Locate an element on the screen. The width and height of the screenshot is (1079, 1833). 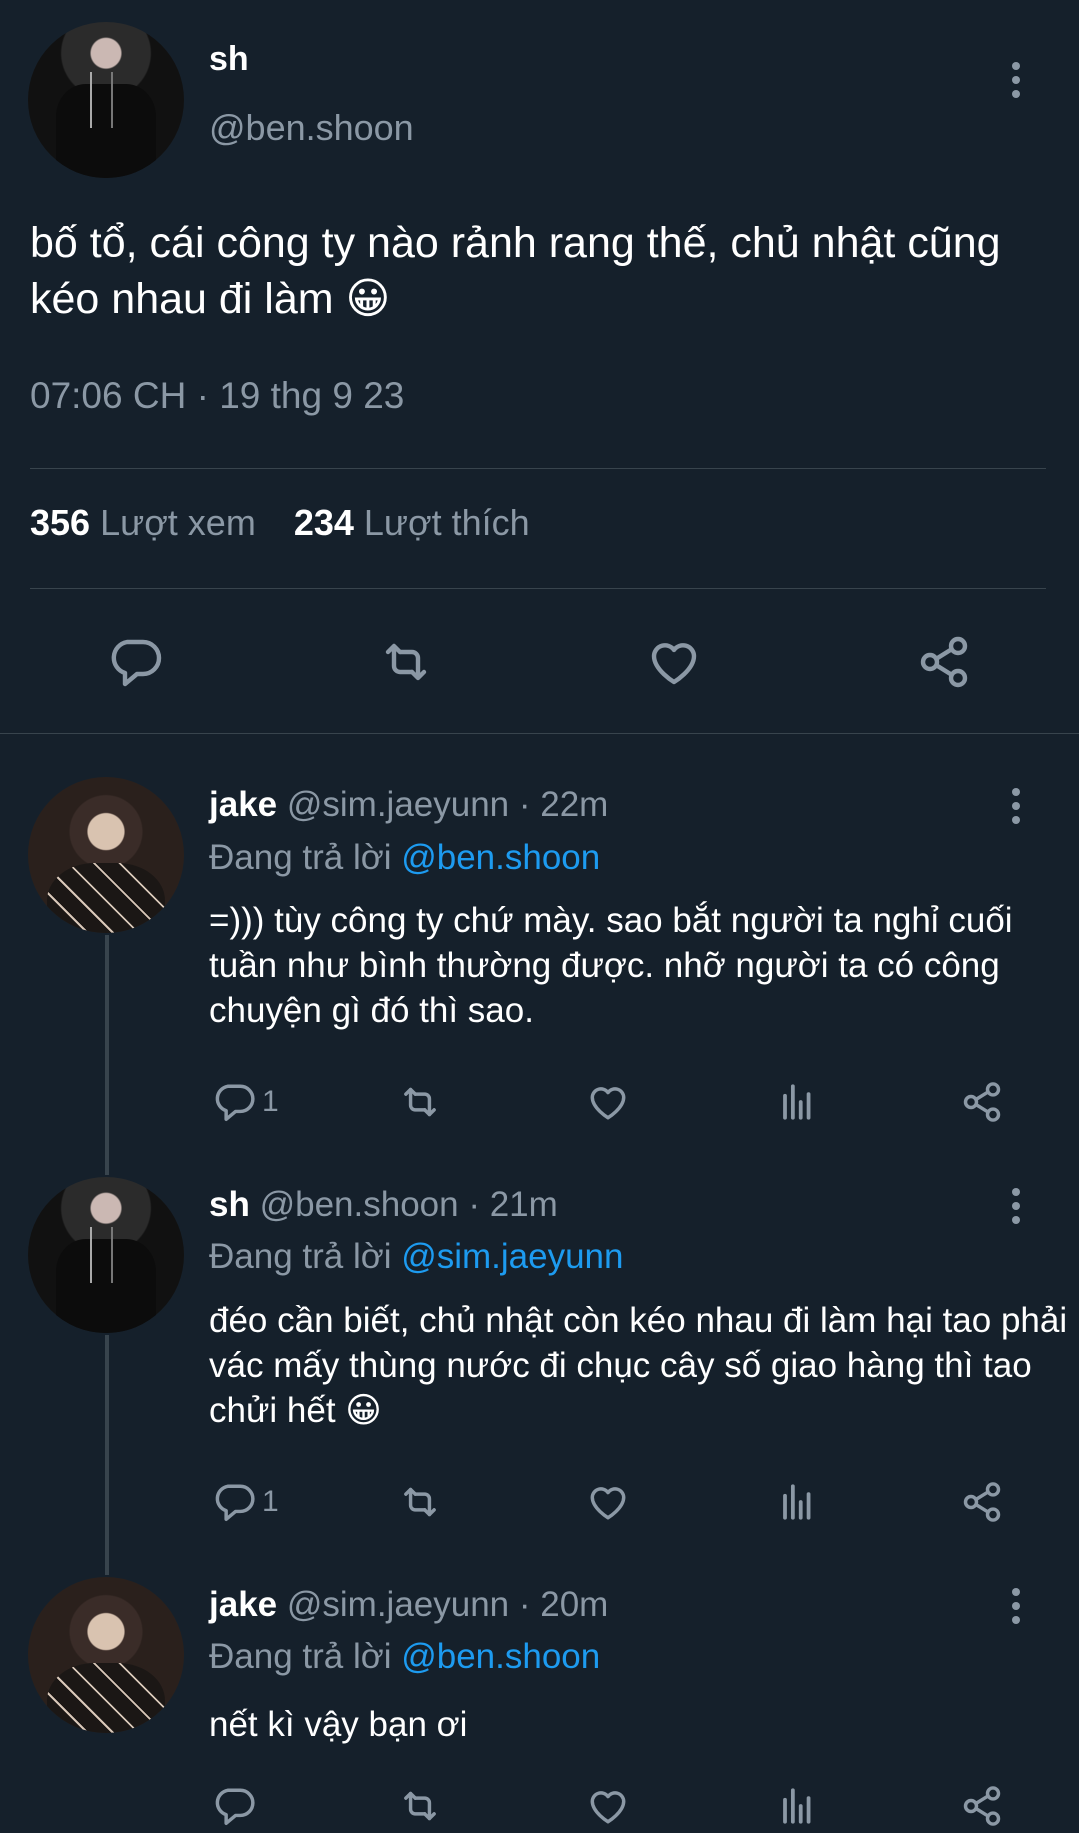
user-handle: @ben.shoon is located at coordinates (311, 128).